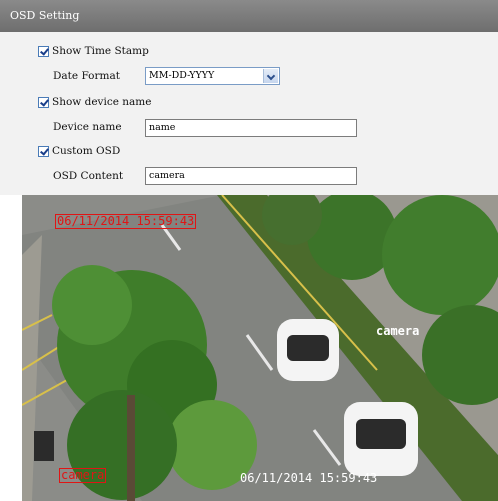  What do you see at coordinates (162, 127) in the screenshot?
I see `device-name-value: name` at bounding box center [162, 127].